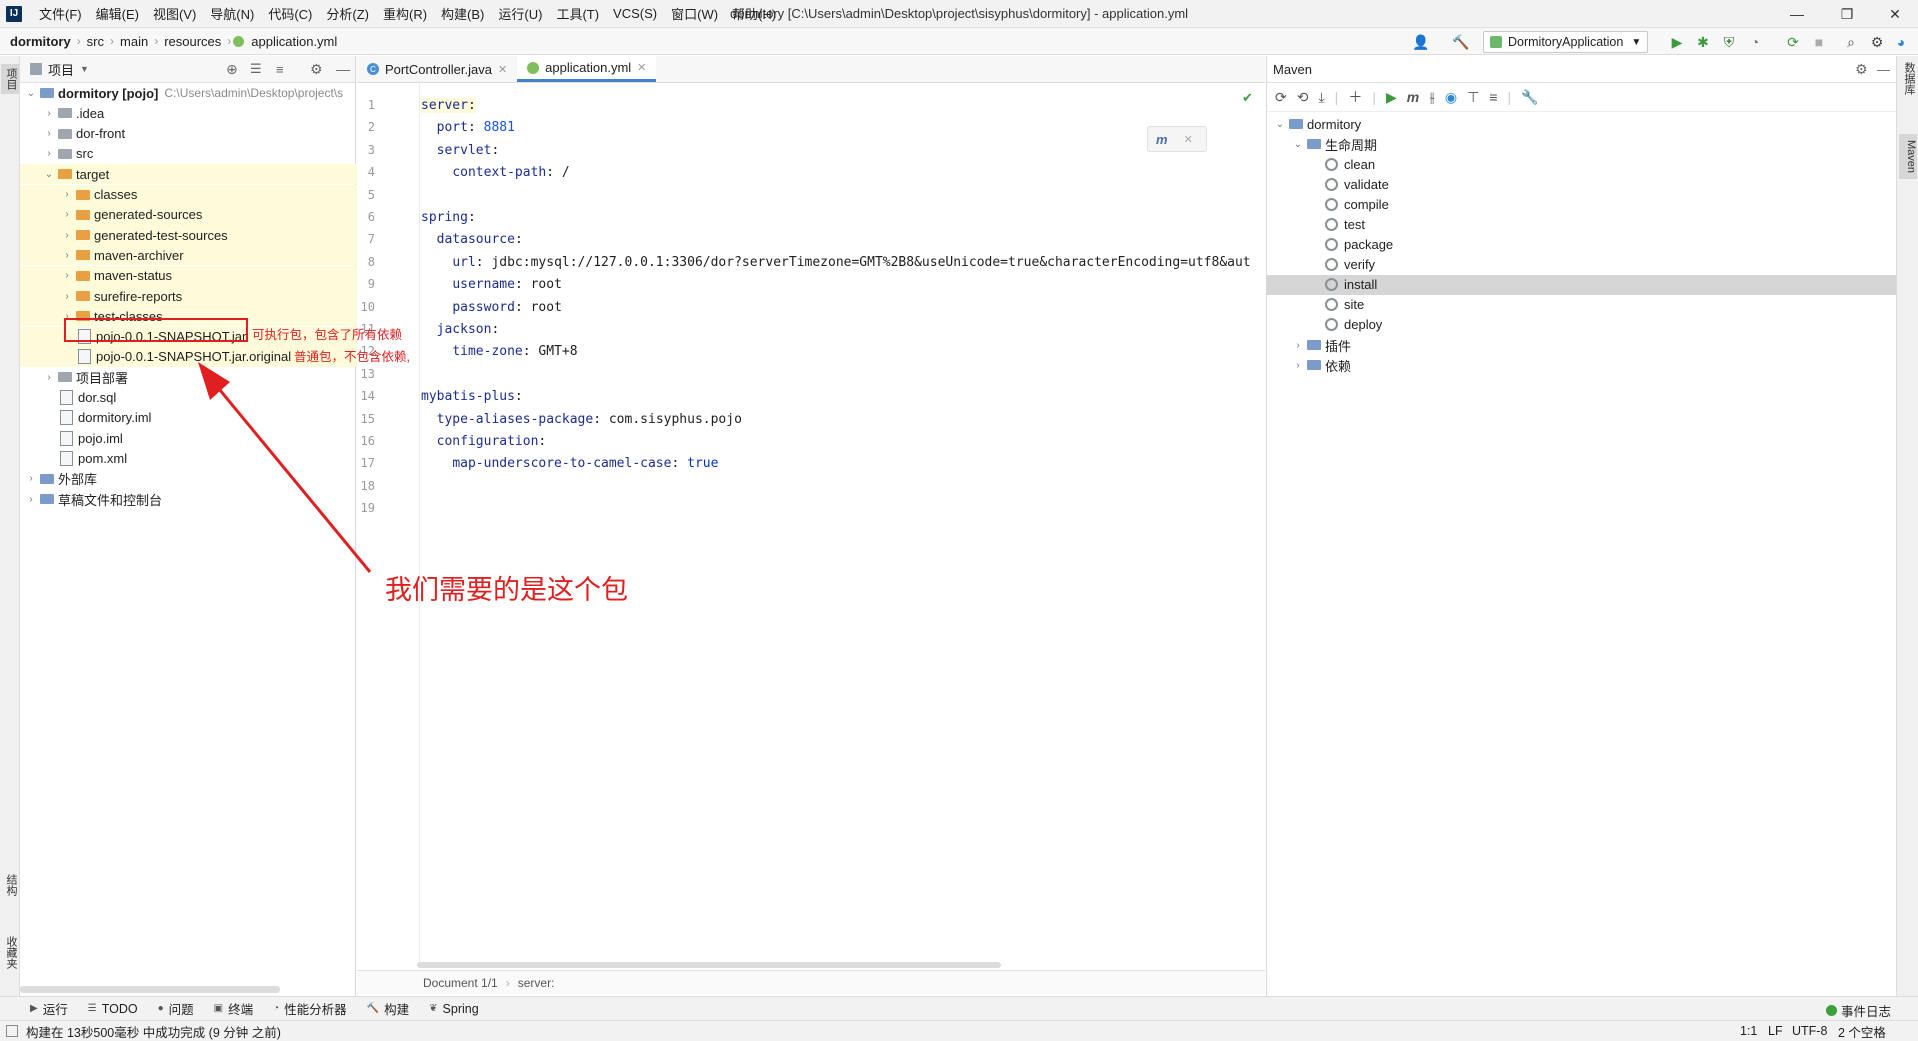 This screenshot has height=1041, width=1918. Describe the element at coordinates (176, 1008) in the screenshot. I see `tool-tab: ● 问题` at that location.